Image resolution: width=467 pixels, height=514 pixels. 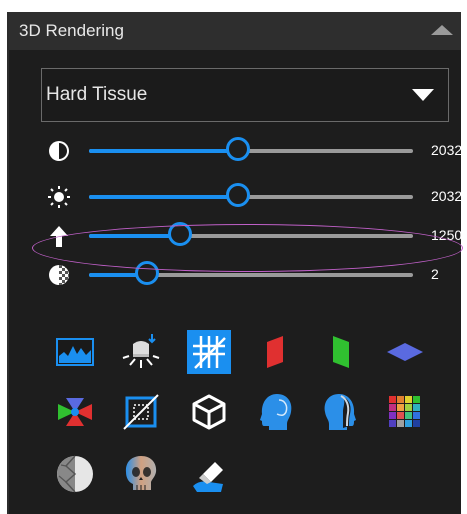 I want to click on bounding-box-button, so click(x=141, y=412).